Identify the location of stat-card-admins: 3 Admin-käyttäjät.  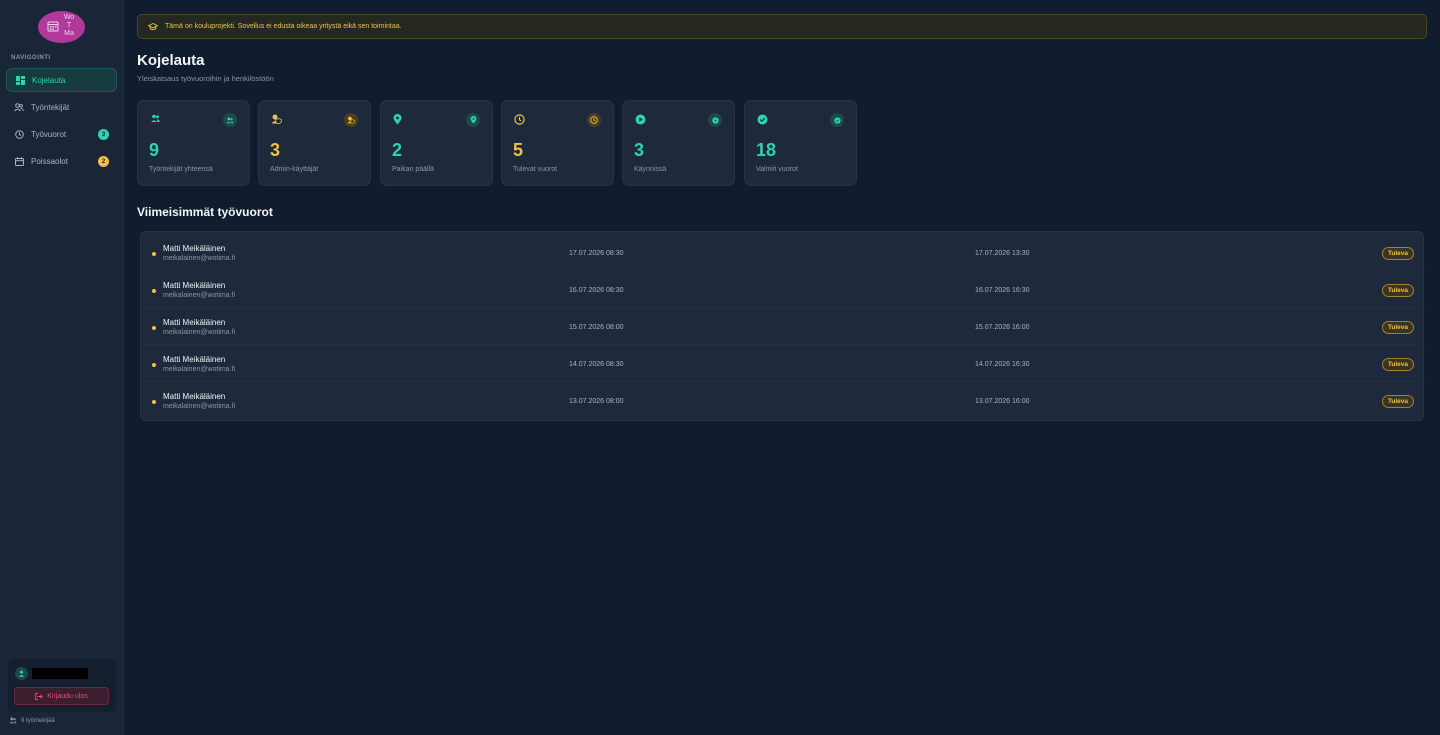
(314, 143).